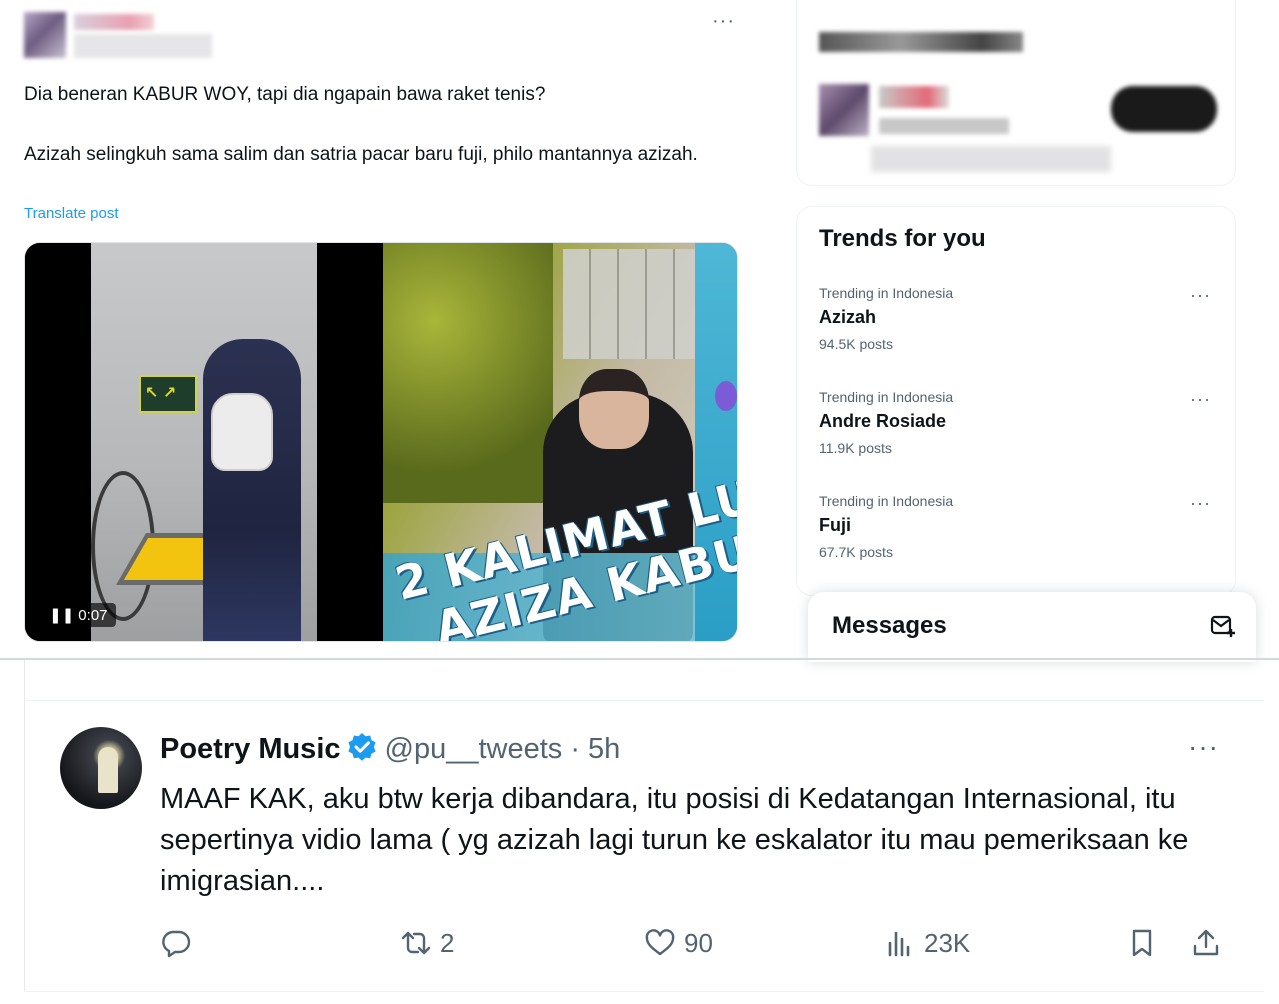 The image size is (1279, 1004). I want to click on trend-post-count: 67.7K posts, so click(856, 552).